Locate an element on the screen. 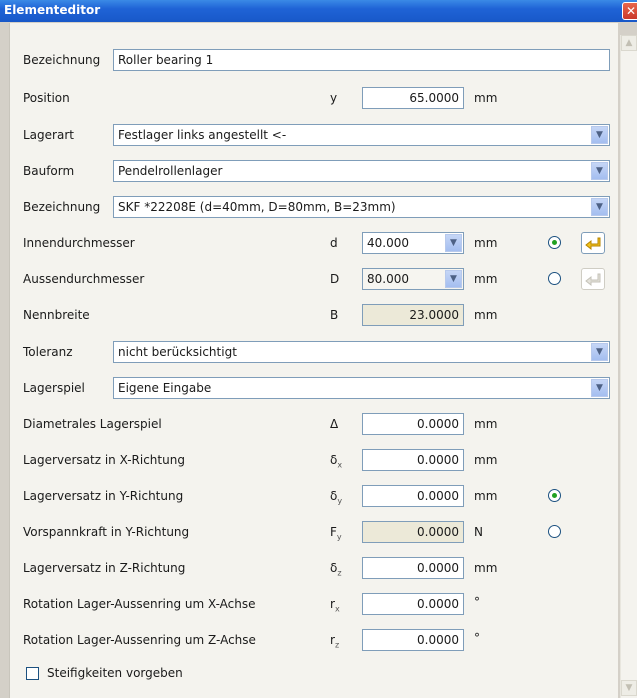 The height and width of the screenshot is (698, 637). versatz-y-radio is located at coordinates (554, 495).